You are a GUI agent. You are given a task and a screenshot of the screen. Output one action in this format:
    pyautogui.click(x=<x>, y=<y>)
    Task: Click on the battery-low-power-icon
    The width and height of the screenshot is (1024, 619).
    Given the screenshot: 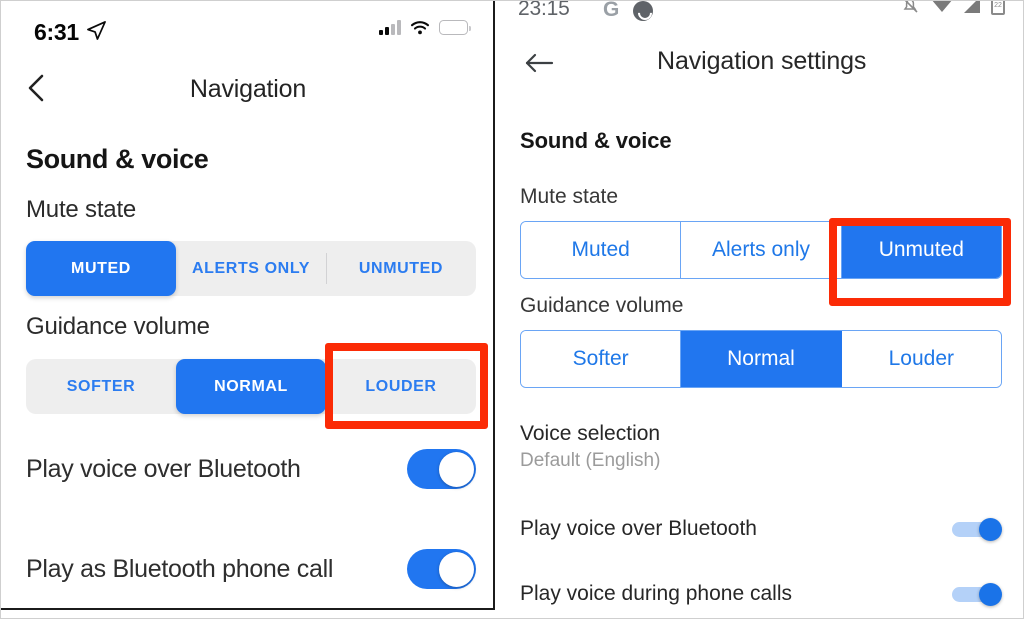 What is the action you would take?
    pyautogui.click(x=455, y=27)
    